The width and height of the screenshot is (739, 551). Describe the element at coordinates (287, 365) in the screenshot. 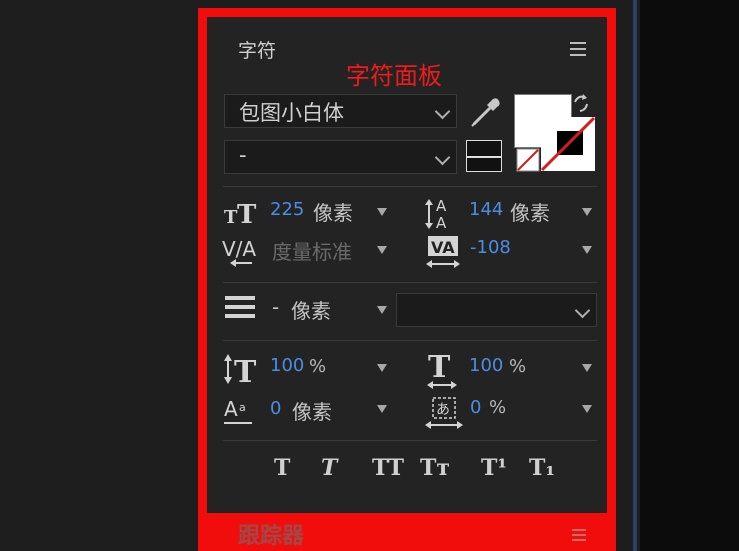

I see `vertical-scale-value: 100` at that location.